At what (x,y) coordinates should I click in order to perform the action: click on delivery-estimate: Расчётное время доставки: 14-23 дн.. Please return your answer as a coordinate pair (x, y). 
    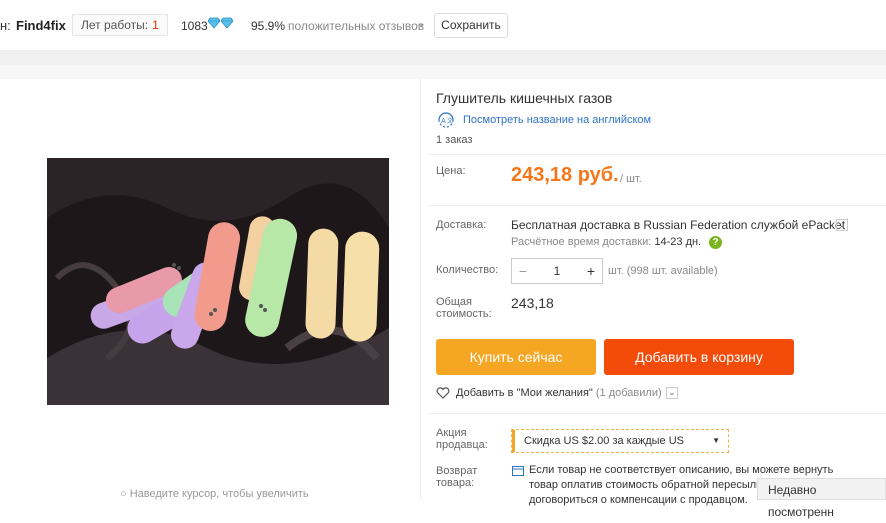
    Looking at the image, I should click on (606, 242).